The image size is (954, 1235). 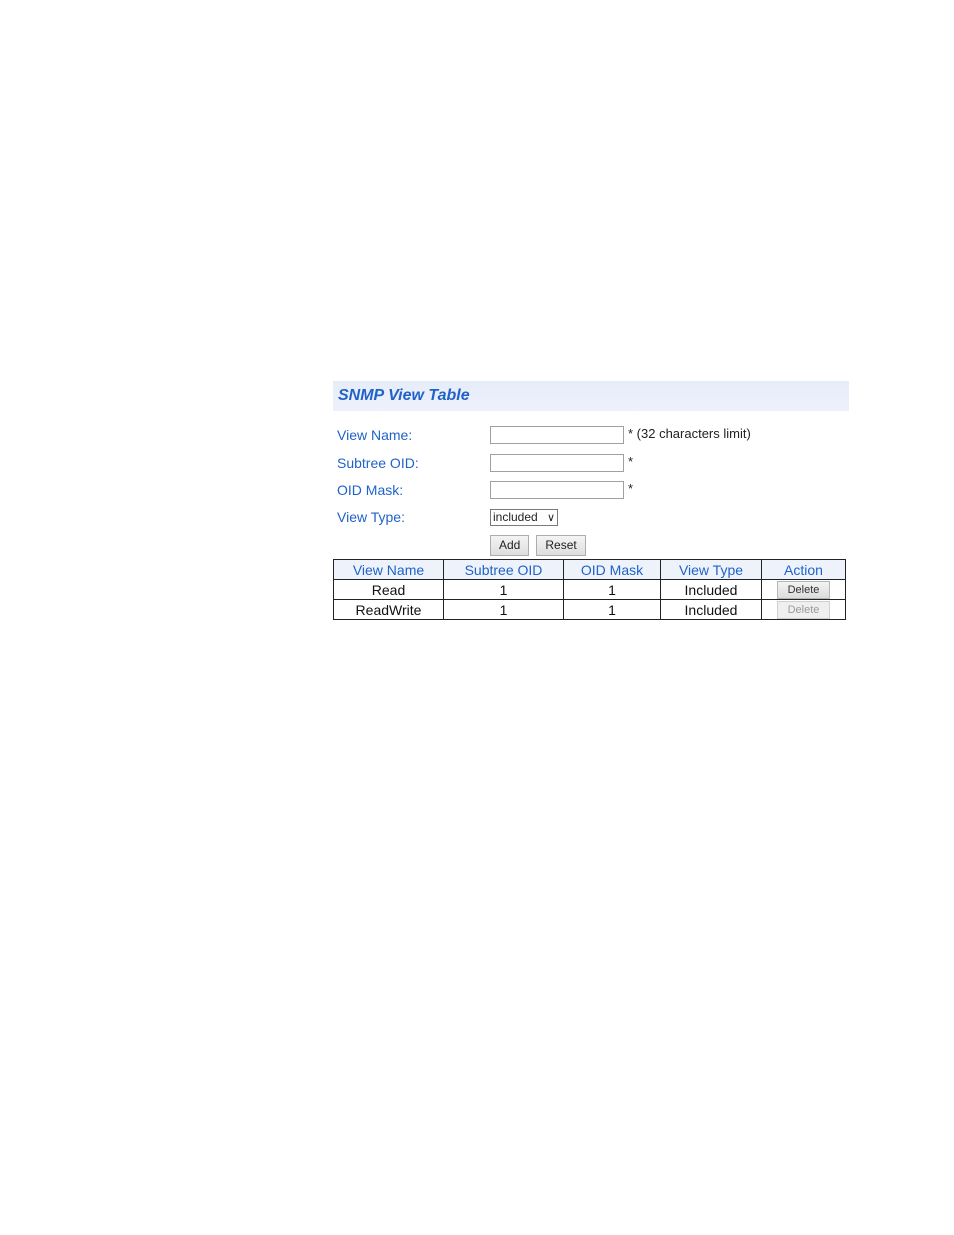 I want to click on table-row: ReadWrite 1 1 Included Delete, so click(x=589, y=609).